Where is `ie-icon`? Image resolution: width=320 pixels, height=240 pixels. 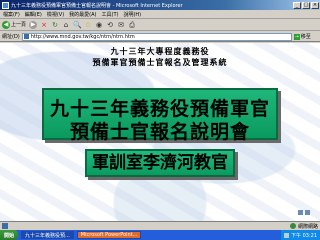 ie-icon is located at coordinates (5, 5).